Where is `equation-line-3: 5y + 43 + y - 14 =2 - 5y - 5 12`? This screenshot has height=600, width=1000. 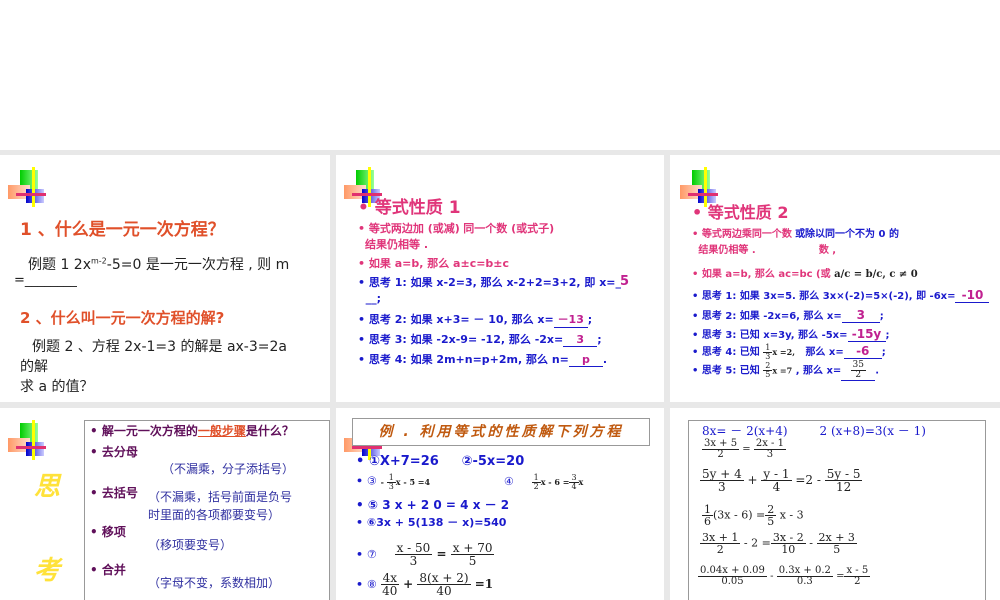 equation-line-3: 5y + 43 + y - 14 =2 - 5y - 5 12 is located at coordinates (781, 480).